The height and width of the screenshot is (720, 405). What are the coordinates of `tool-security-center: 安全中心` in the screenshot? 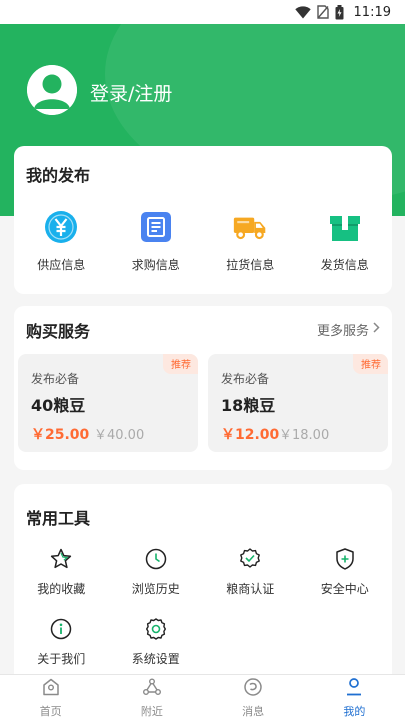 It's located at (345, 571).